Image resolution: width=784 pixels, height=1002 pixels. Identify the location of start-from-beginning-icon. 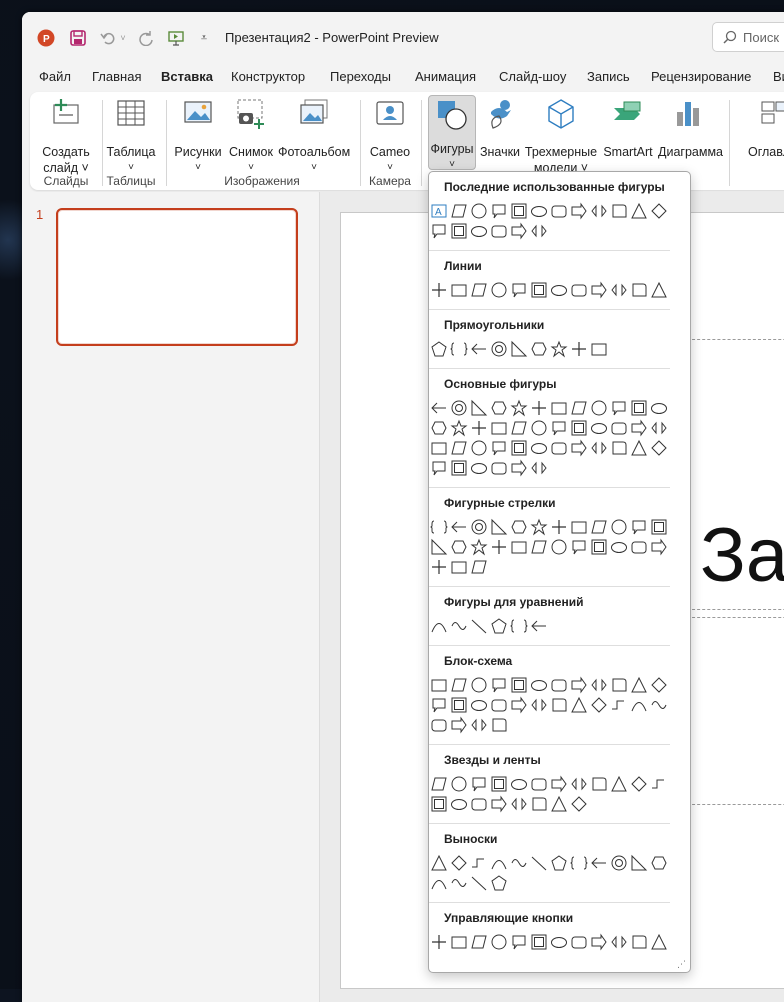
(176, 38).